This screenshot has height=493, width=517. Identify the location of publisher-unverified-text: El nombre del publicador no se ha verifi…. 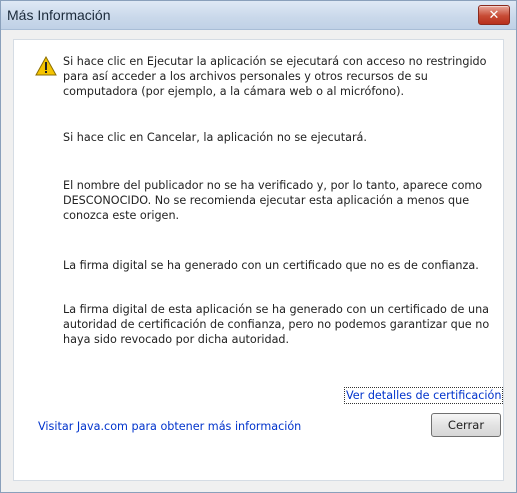
(273, 200).